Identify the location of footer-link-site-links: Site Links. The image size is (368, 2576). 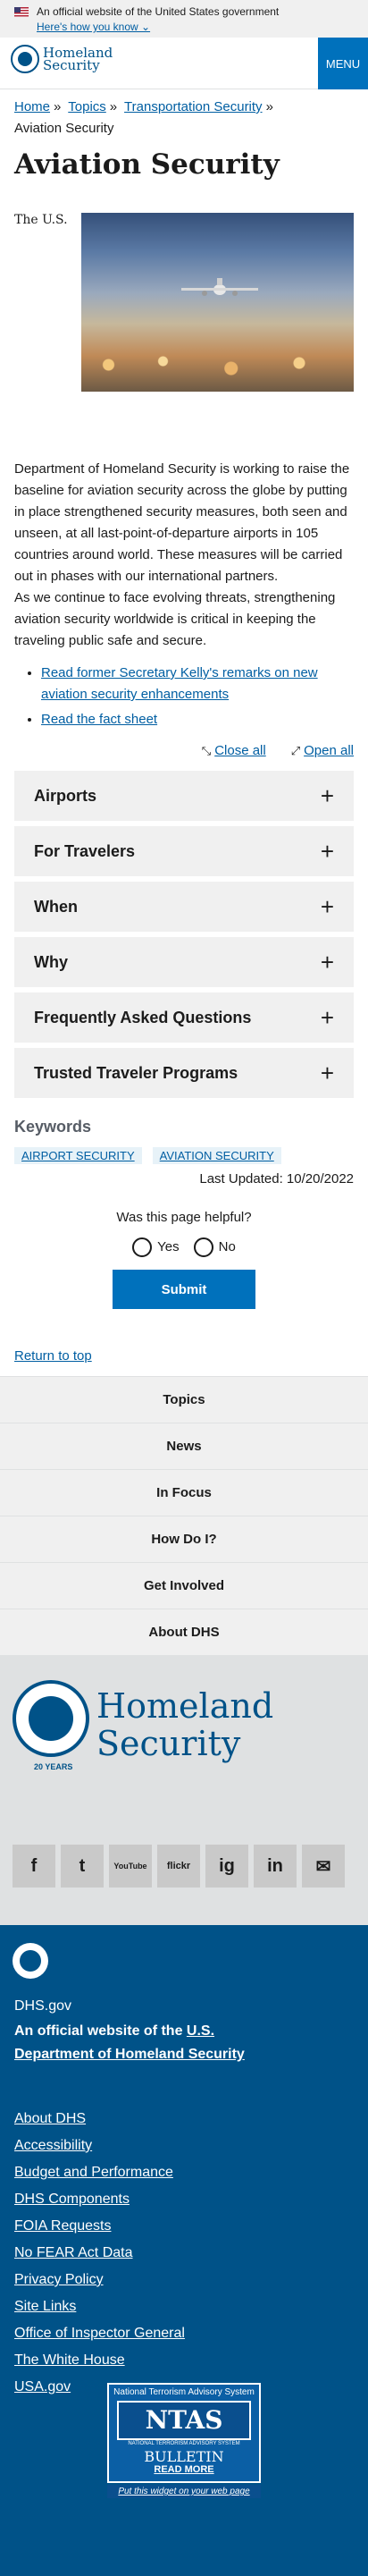
(45, 2306).